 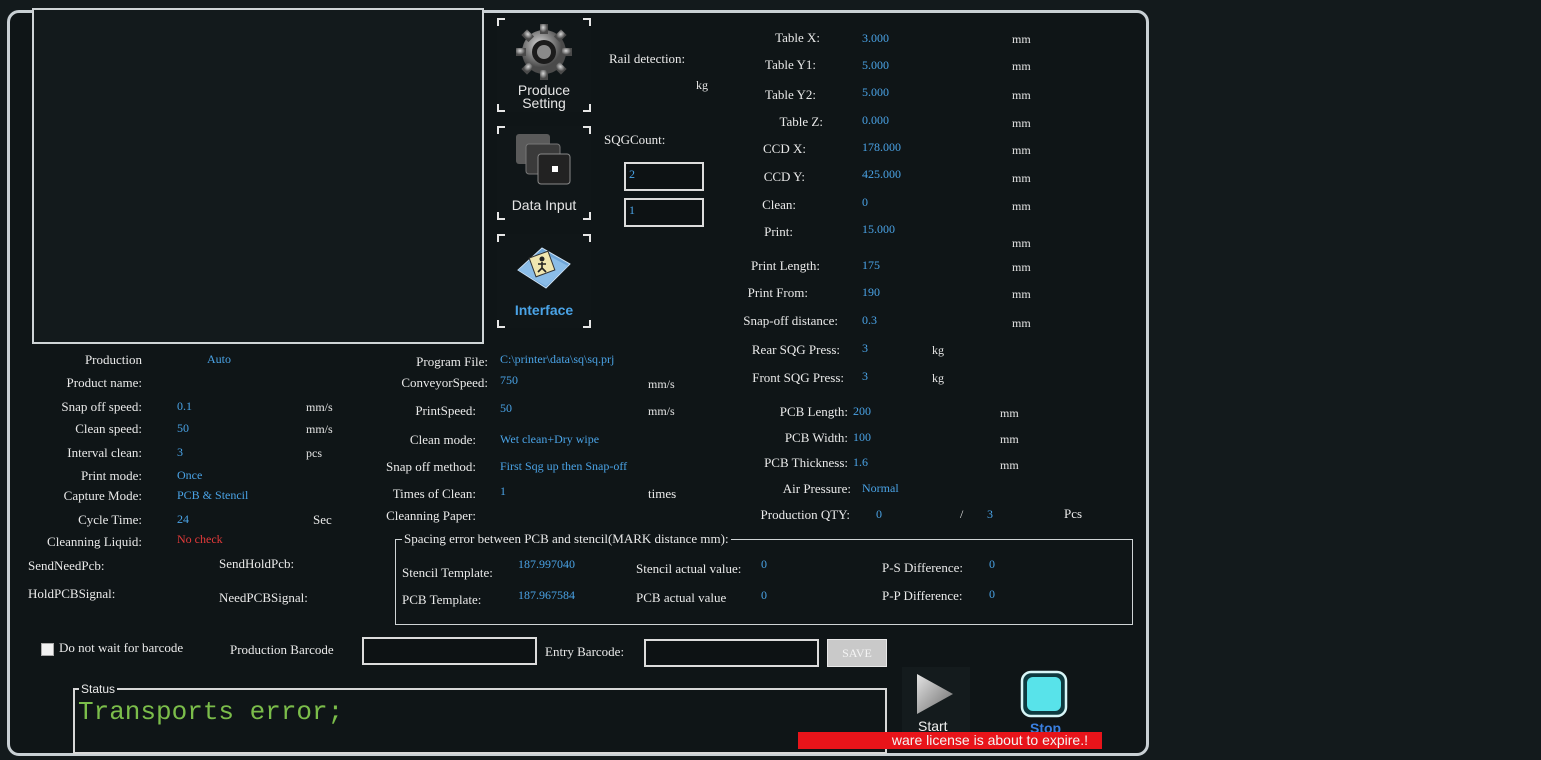 What do you see at coordinates (664, 212) in the screenshot?
I see `sqg-count-input-2: 1` at bounding box center [664, 212].